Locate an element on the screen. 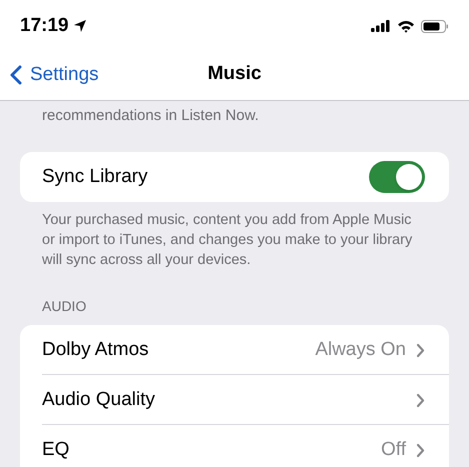  wifi-icon is located at coordinates (406, 26).